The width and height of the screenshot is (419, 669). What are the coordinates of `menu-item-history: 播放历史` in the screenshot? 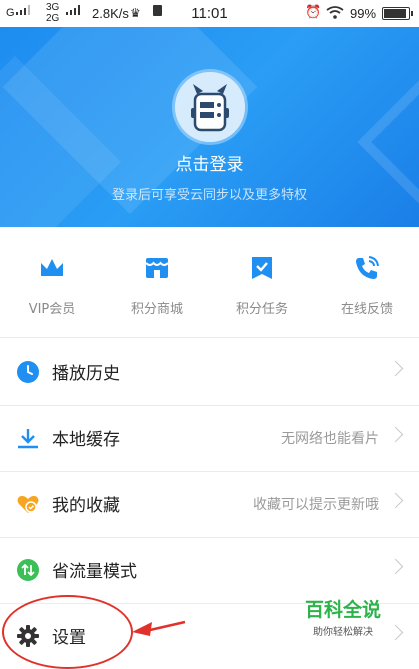 It's located at (209, 372).